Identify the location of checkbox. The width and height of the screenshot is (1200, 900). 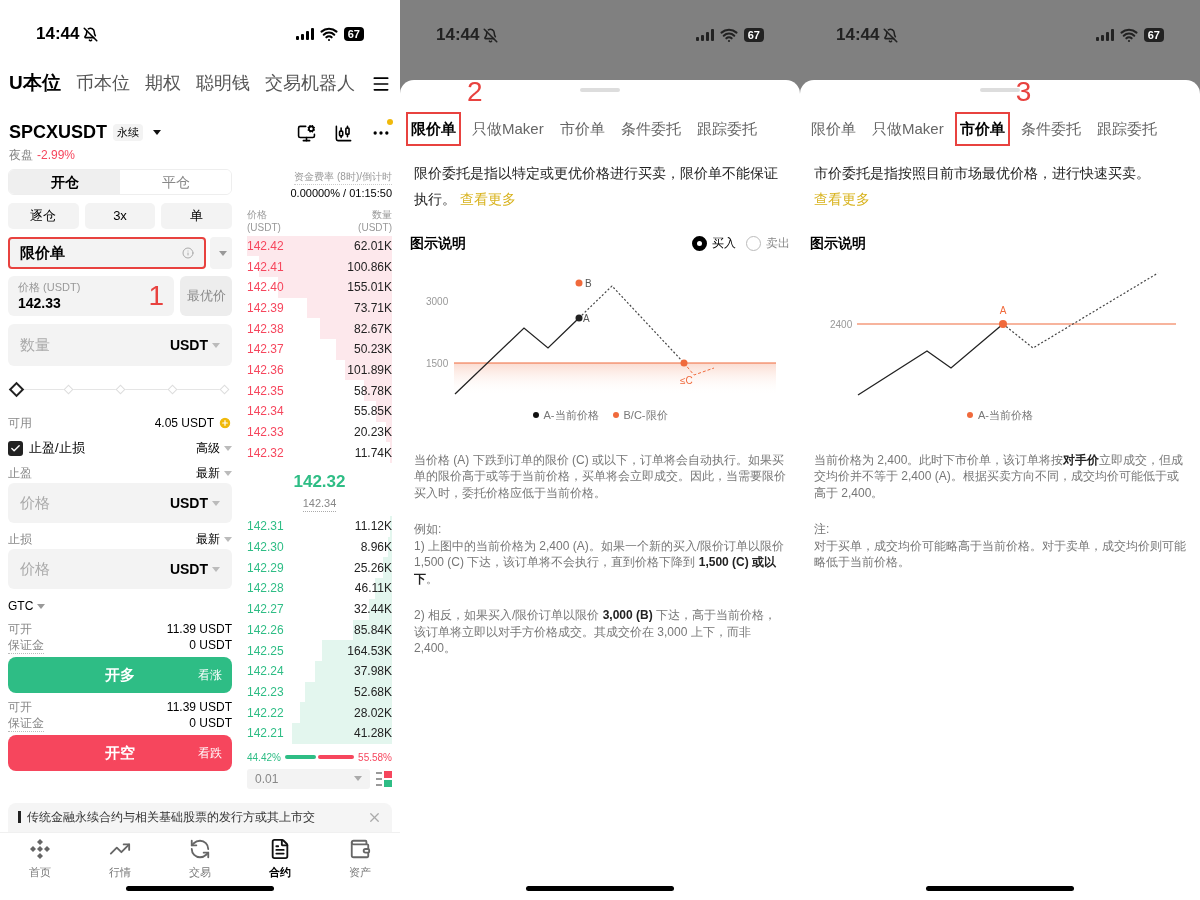
(15, 448).